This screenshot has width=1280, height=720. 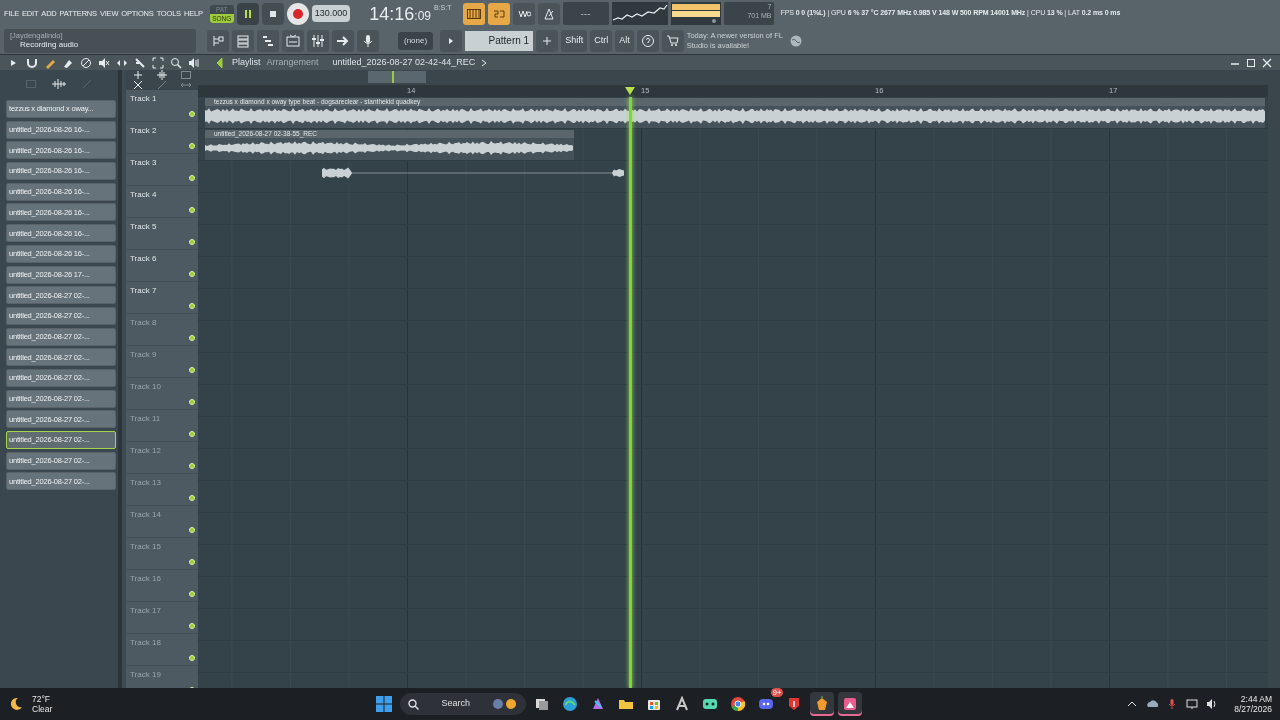 I want to click on pencil-icon, so click(x=162, y=85).